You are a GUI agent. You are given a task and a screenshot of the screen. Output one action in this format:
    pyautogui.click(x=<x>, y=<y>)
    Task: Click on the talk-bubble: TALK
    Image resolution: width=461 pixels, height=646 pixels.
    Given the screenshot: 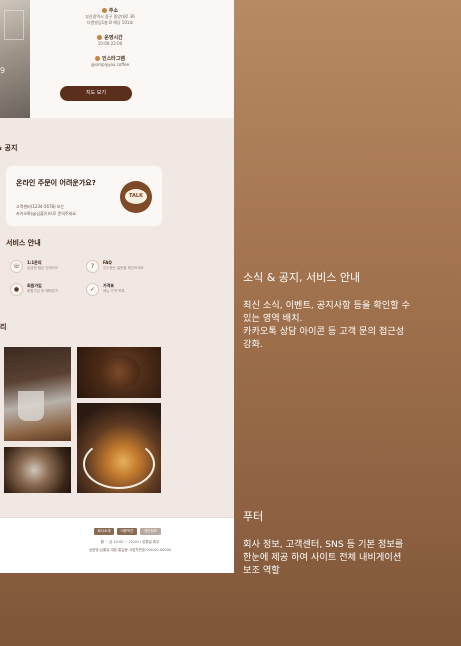 What is the action you would take?
    pyautogui.click(x=136, y=196)
    